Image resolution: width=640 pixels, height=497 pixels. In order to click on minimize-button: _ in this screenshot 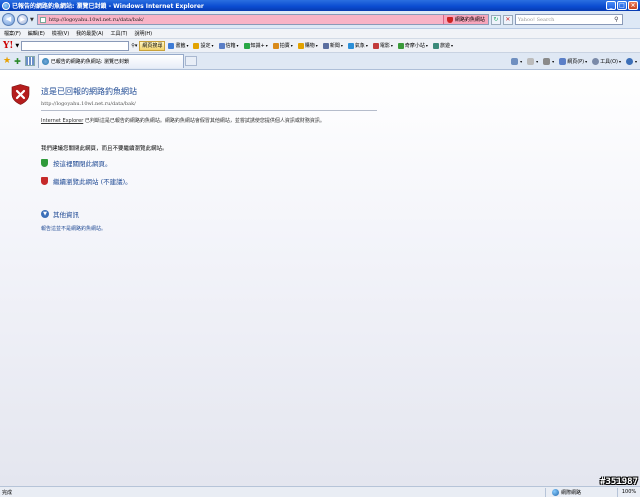, I will do `click(611, 5)`.